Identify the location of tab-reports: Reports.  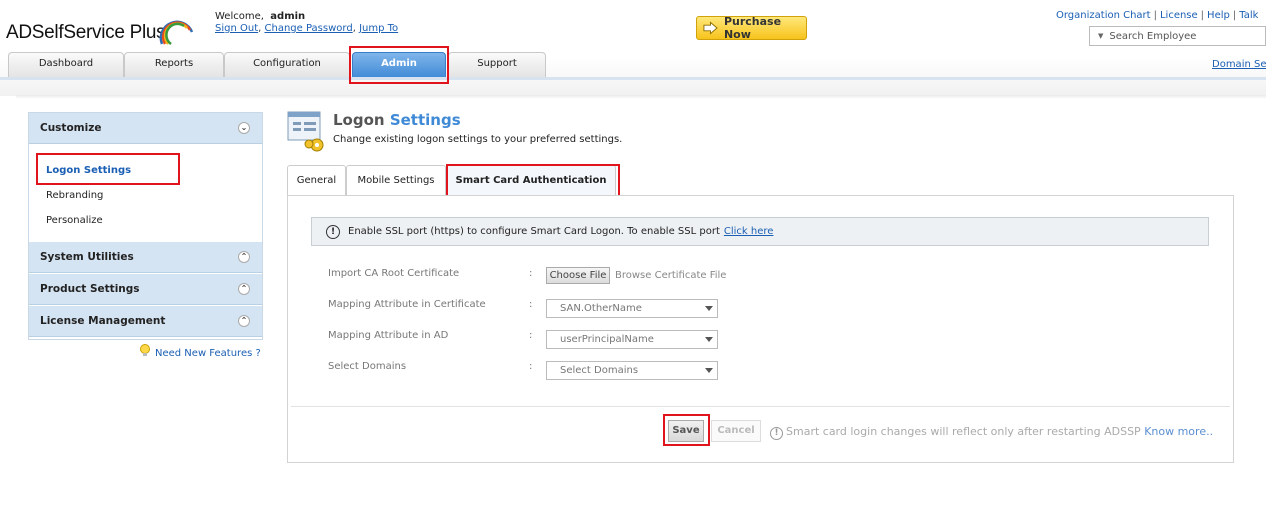
(174, 65).